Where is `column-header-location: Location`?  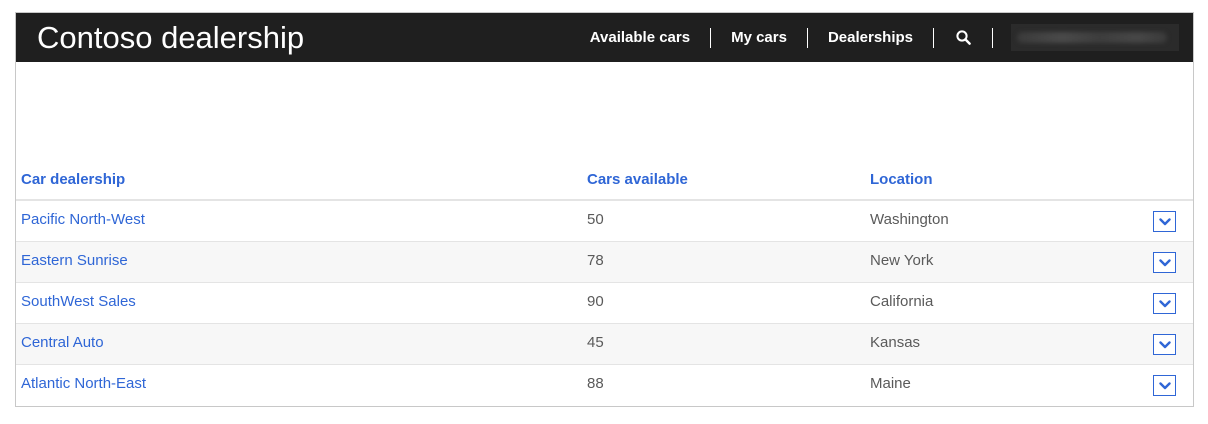
column-header-location: Location is located at coordinates (901, 179).